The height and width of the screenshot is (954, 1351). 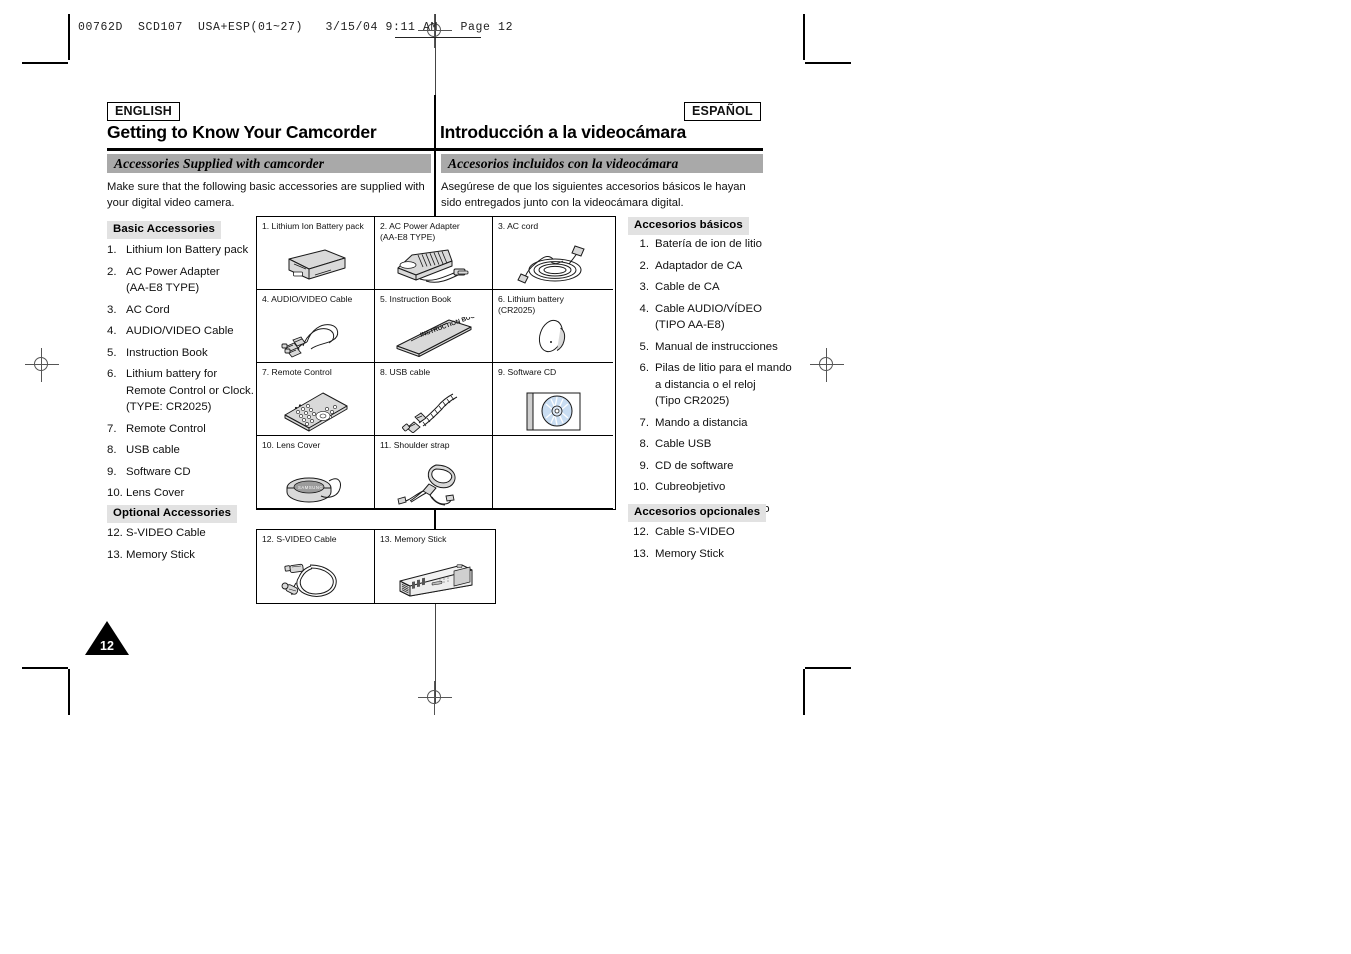 What do you see at coordinates (433, 338) in the screenshot?
I see `instruction-book-icon: INSTRUCTION BOOK` at bounding box center [433, 338].